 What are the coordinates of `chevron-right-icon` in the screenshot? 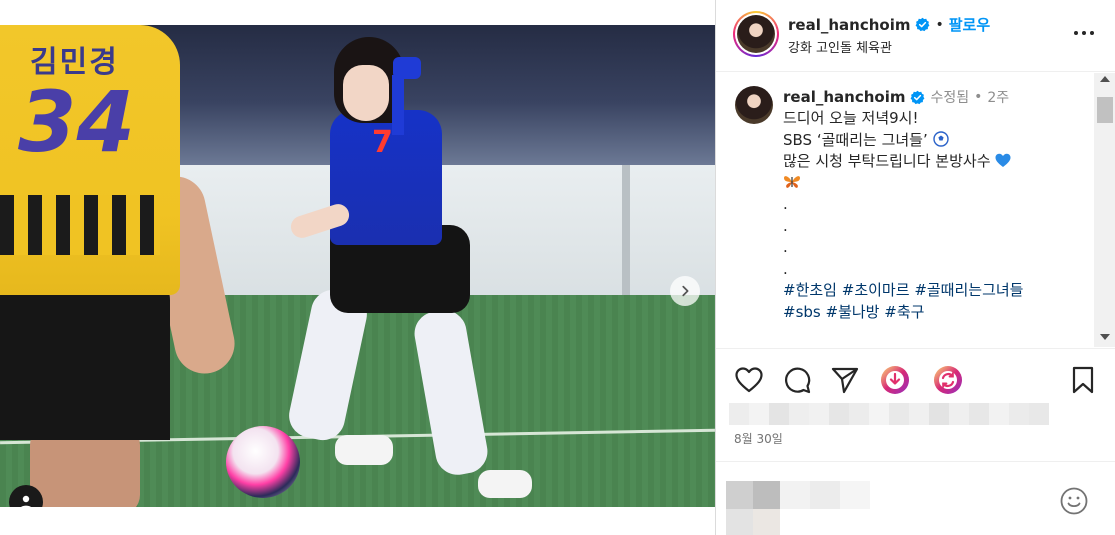 It's located at (685, 291).